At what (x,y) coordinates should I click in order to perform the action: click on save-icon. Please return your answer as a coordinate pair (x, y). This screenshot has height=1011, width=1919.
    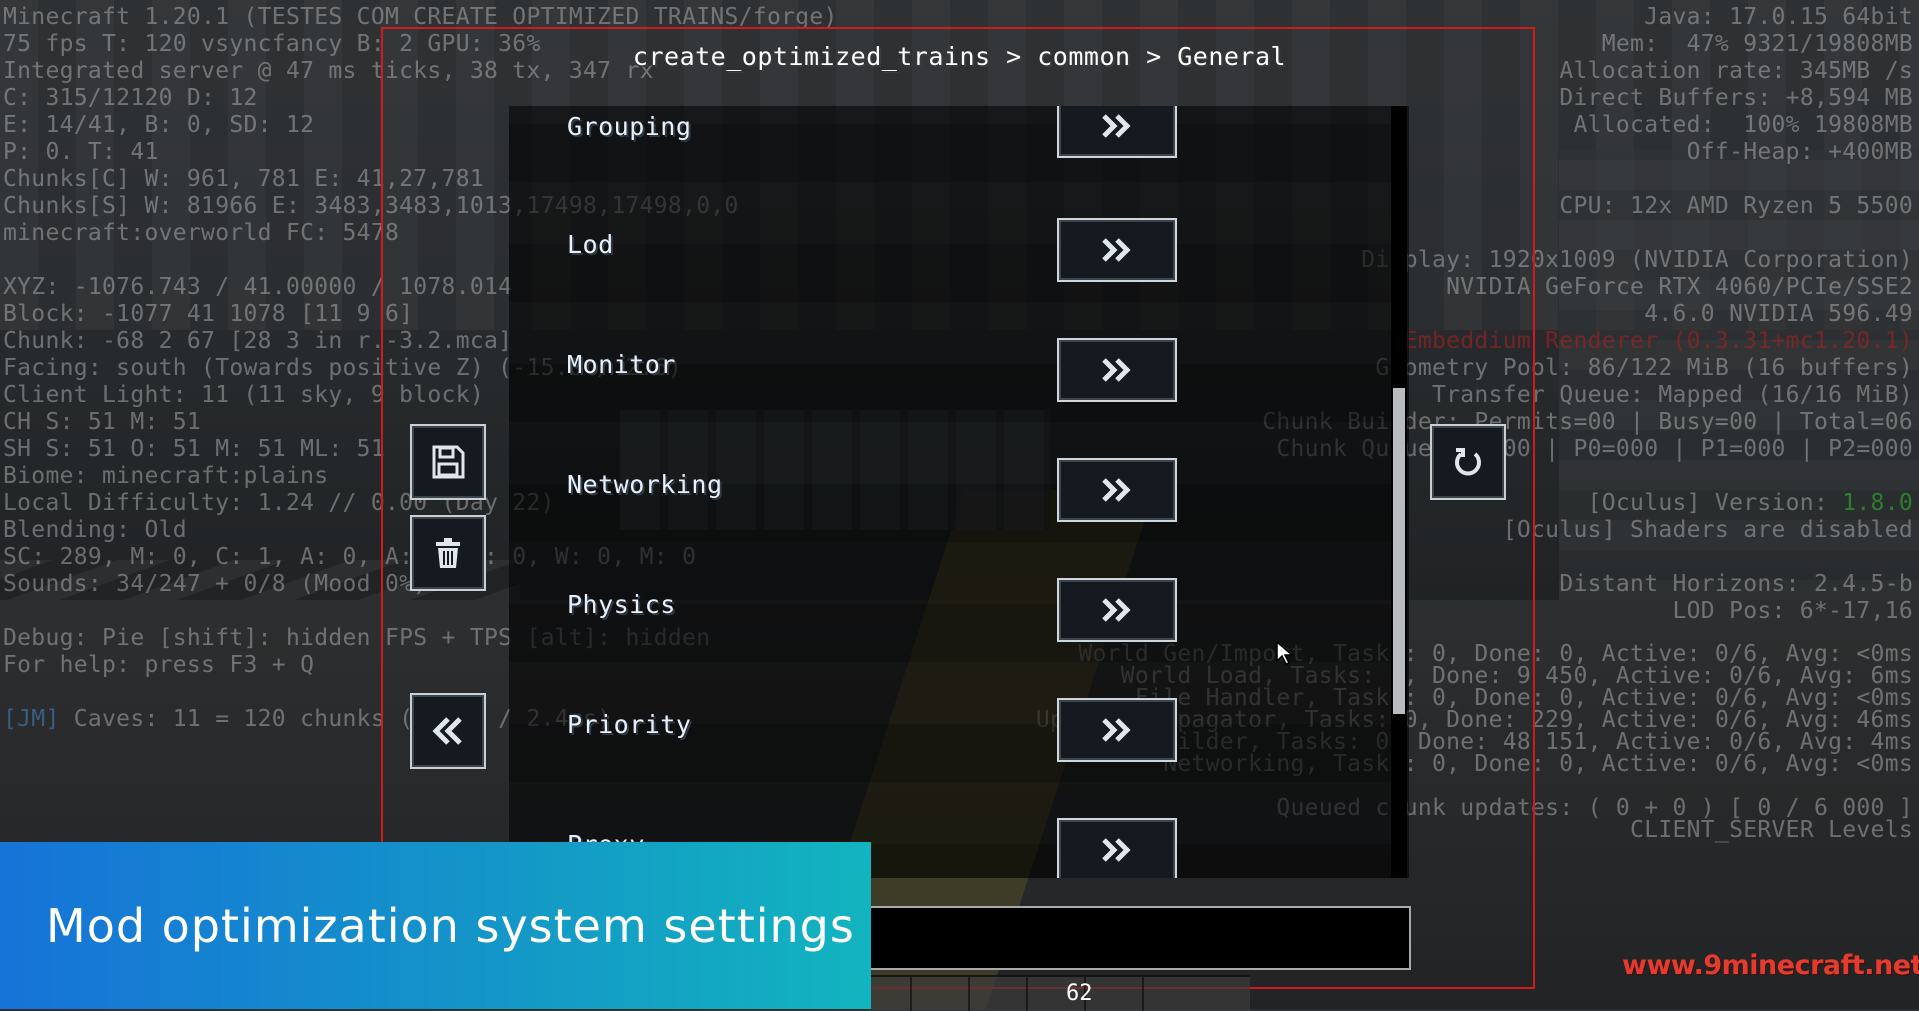
    Looking at the image, I should click on (448, 462).